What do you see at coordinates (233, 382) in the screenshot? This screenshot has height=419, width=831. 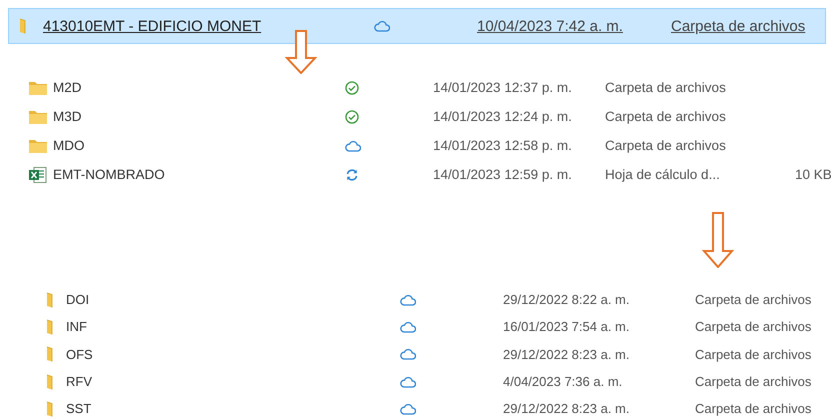 I see `file-name: RFV` at bounding box center [233, 382].